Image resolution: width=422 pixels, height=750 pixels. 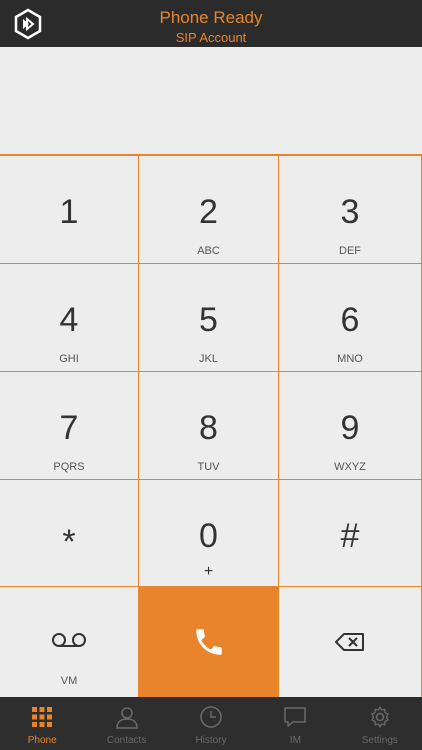 I want to click on key-letters: ABC, so click(x=208, y=251).